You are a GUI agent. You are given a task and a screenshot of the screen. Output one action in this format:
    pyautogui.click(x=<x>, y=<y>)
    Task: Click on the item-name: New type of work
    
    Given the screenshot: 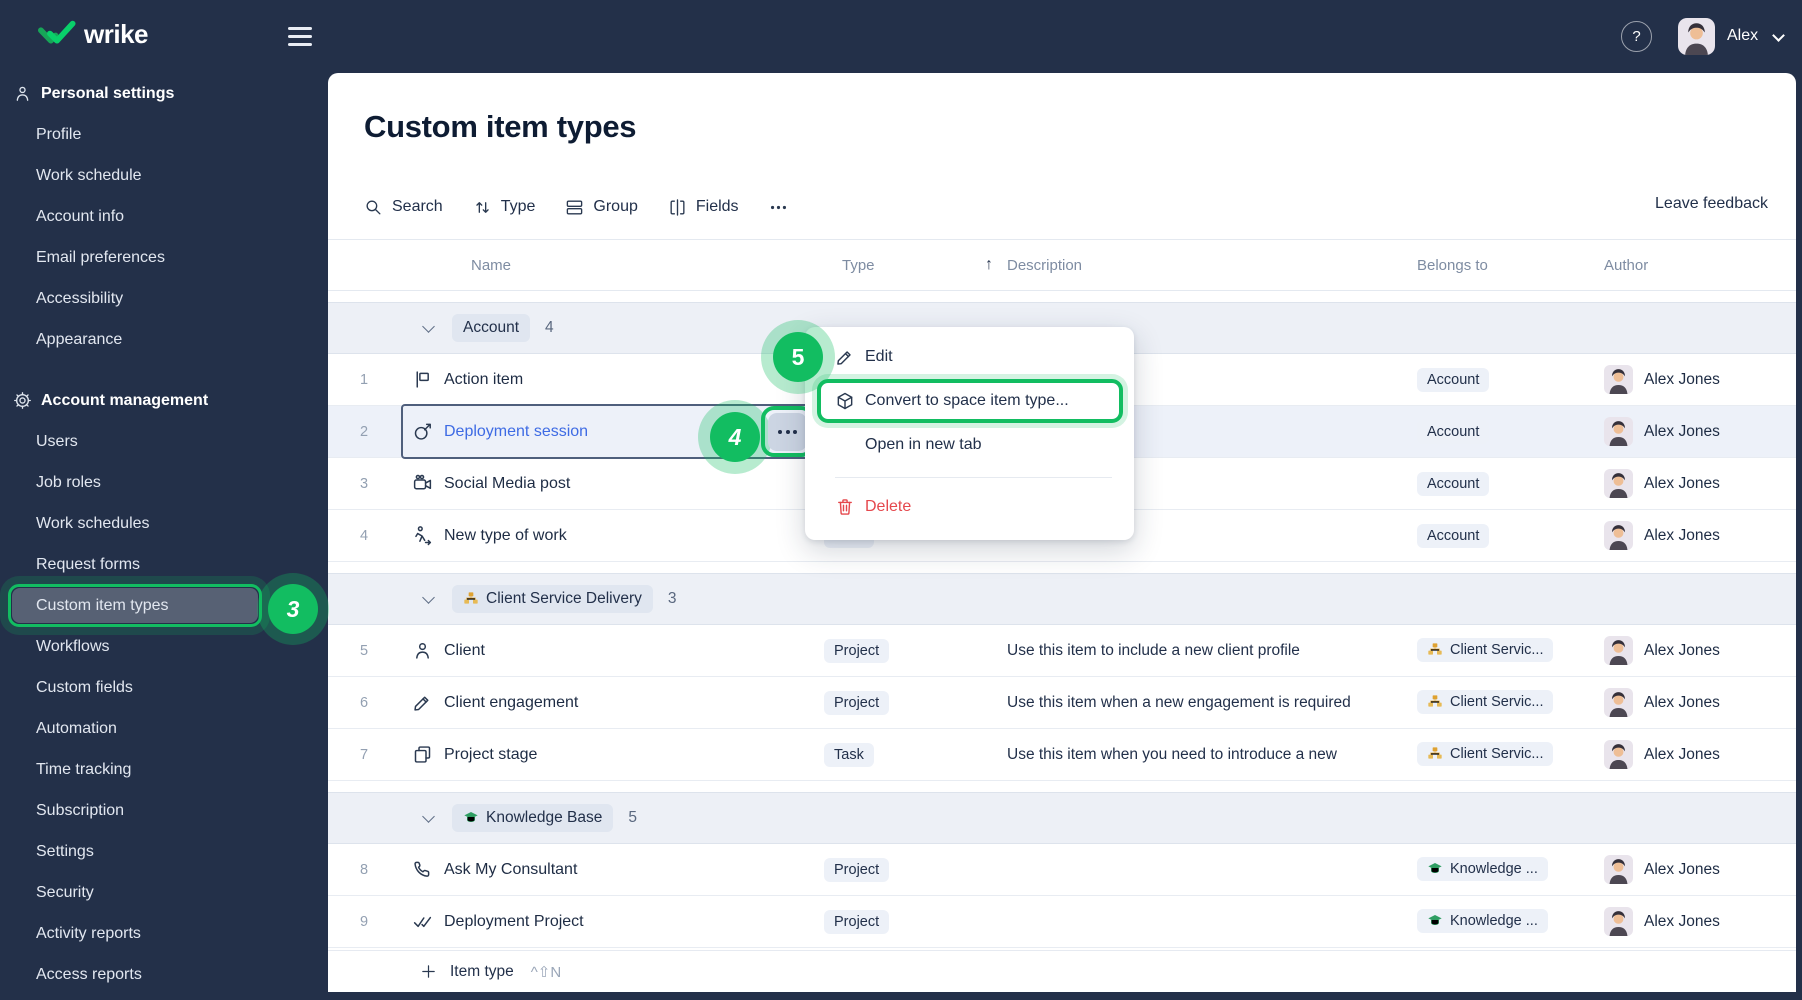 What is the action you would take?
    pyautogui.click(x=505, y=536)
    